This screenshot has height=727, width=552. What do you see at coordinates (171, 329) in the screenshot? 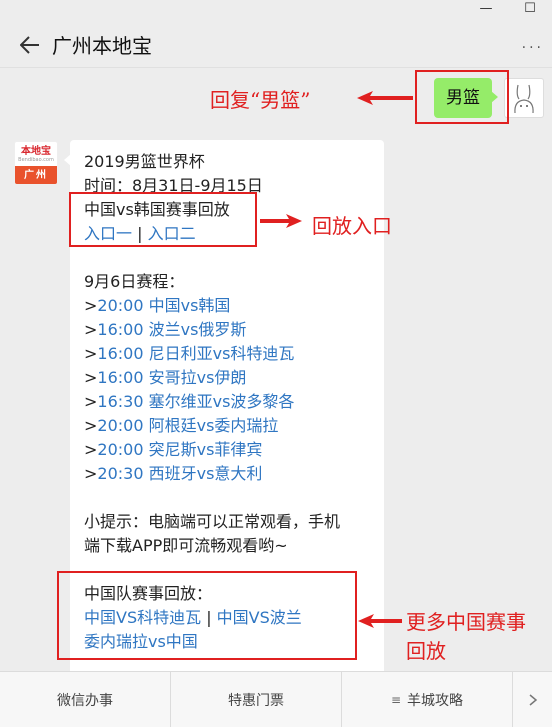
I see `schedule-link: 16:00 波兰vs俄罗斯` at bounding box center [171, 329].